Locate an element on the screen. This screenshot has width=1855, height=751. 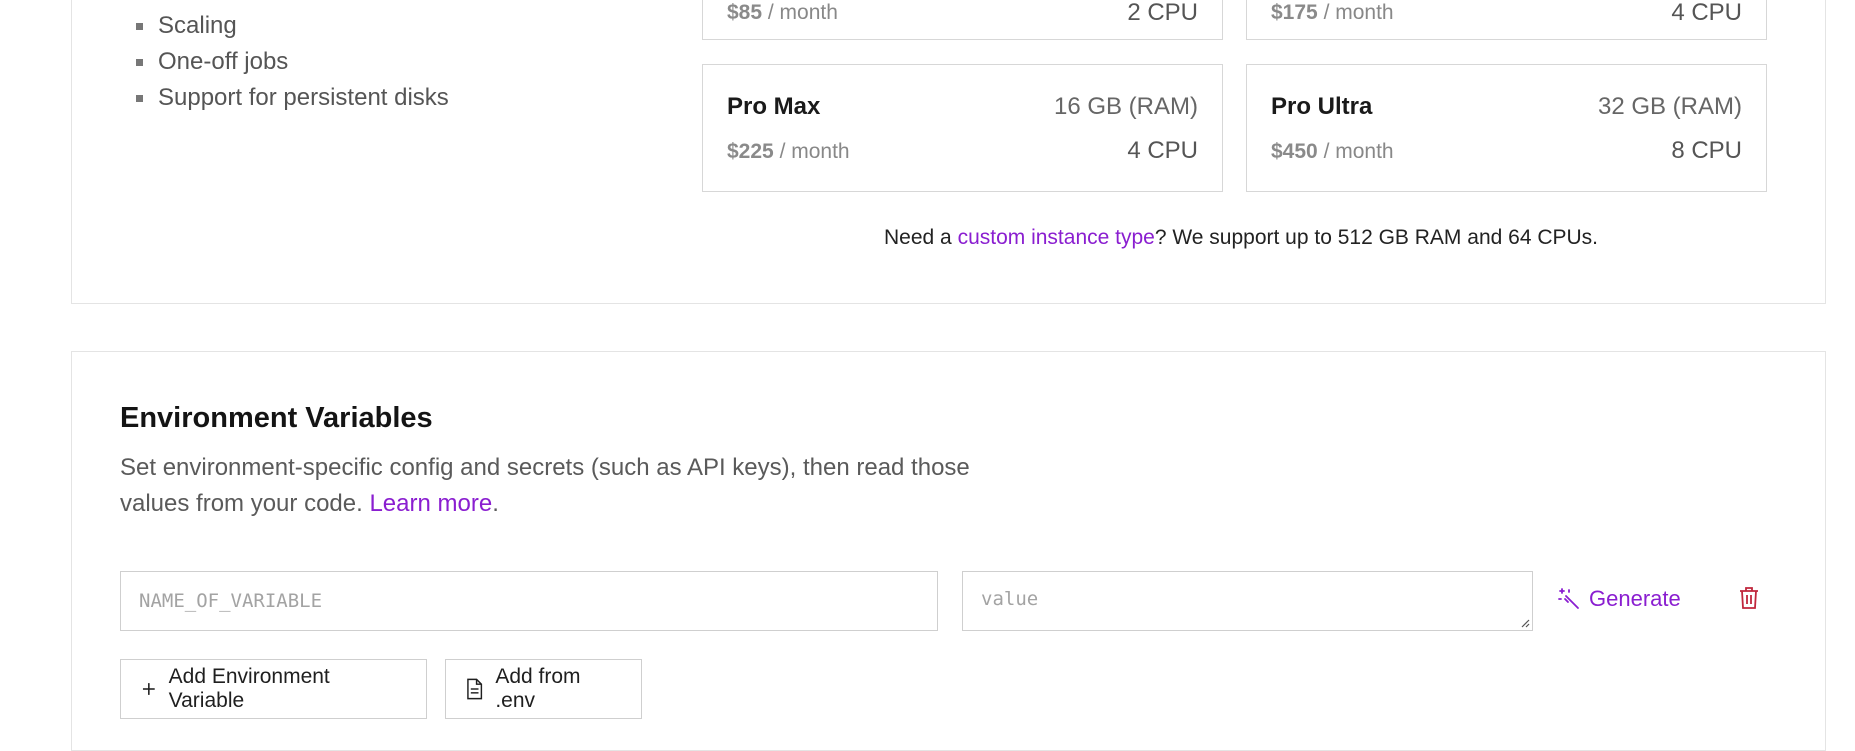
plus-icon is located at coordinates (148, 689).